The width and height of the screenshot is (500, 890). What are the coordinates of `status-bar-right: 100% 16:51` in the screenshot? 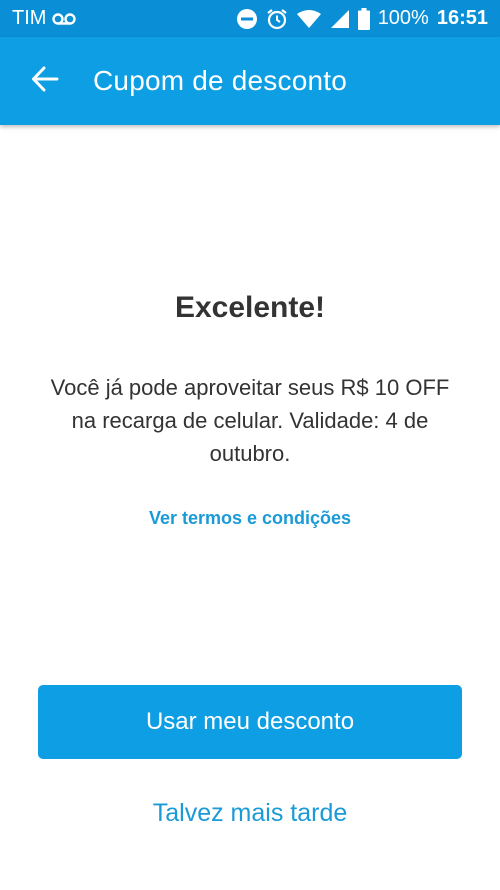 It's located at (362, 18).